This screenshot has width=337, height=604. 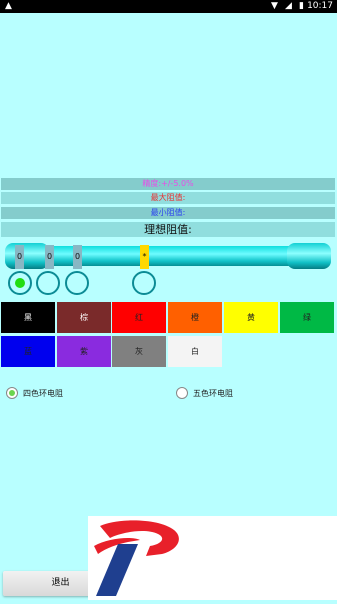 I want to click on five-band-label: 五色环电阻, so click(x=213, y=393).